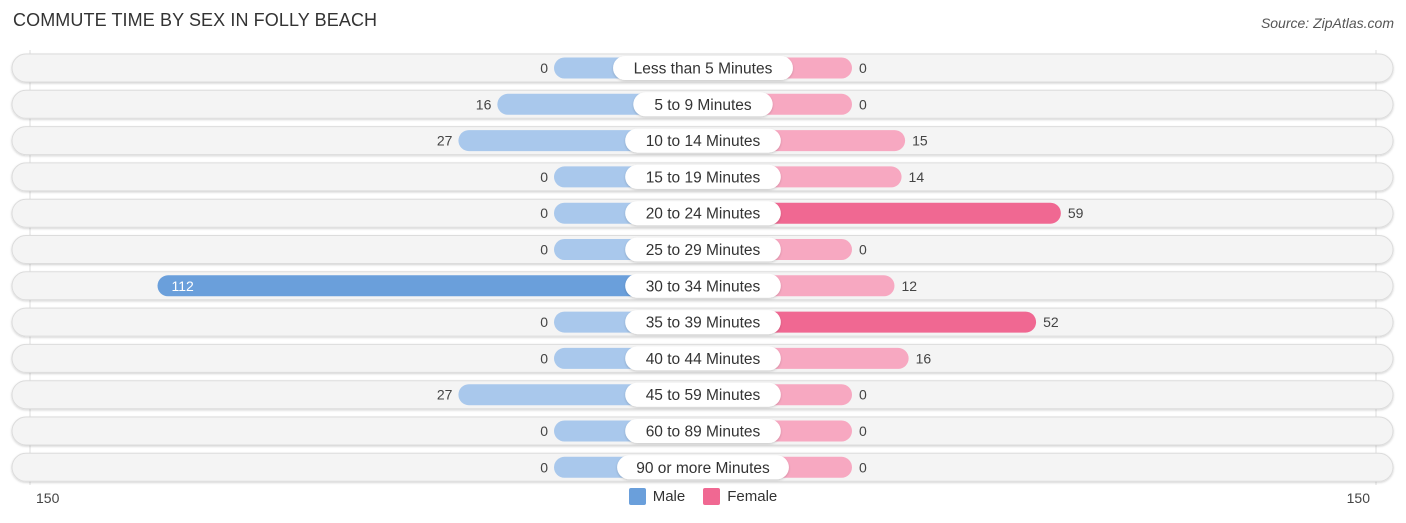  I want to click on legend-swatch-female, so click(712, 496).